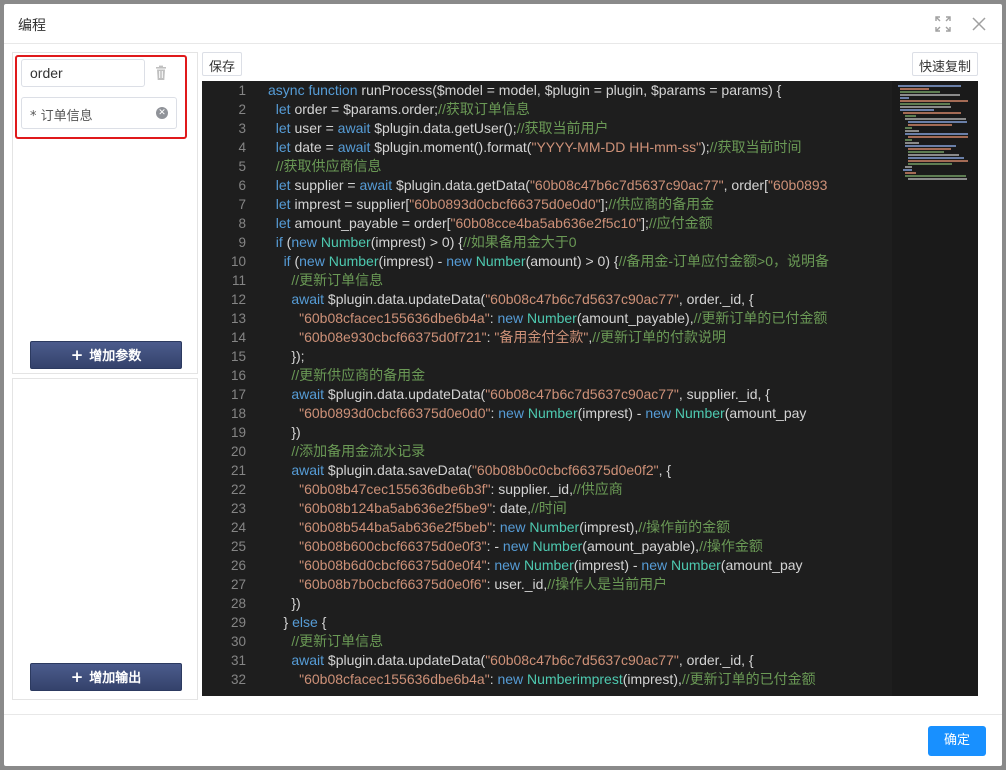 This screenshot has width=1006, height=770. What do you see at coordinates (576, 375) in the screenshot?
I see `code-line: //更新供应商的备用金` at bounding box center [576, 375].